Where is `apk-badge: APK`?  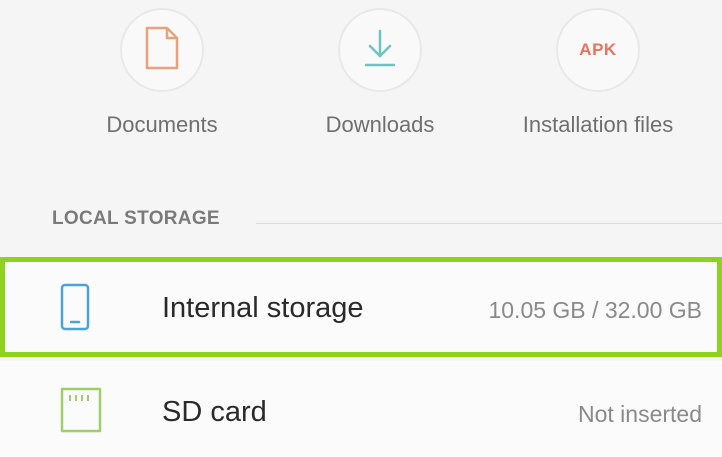
apk-badge: APK is located at coordinates (598, 49).